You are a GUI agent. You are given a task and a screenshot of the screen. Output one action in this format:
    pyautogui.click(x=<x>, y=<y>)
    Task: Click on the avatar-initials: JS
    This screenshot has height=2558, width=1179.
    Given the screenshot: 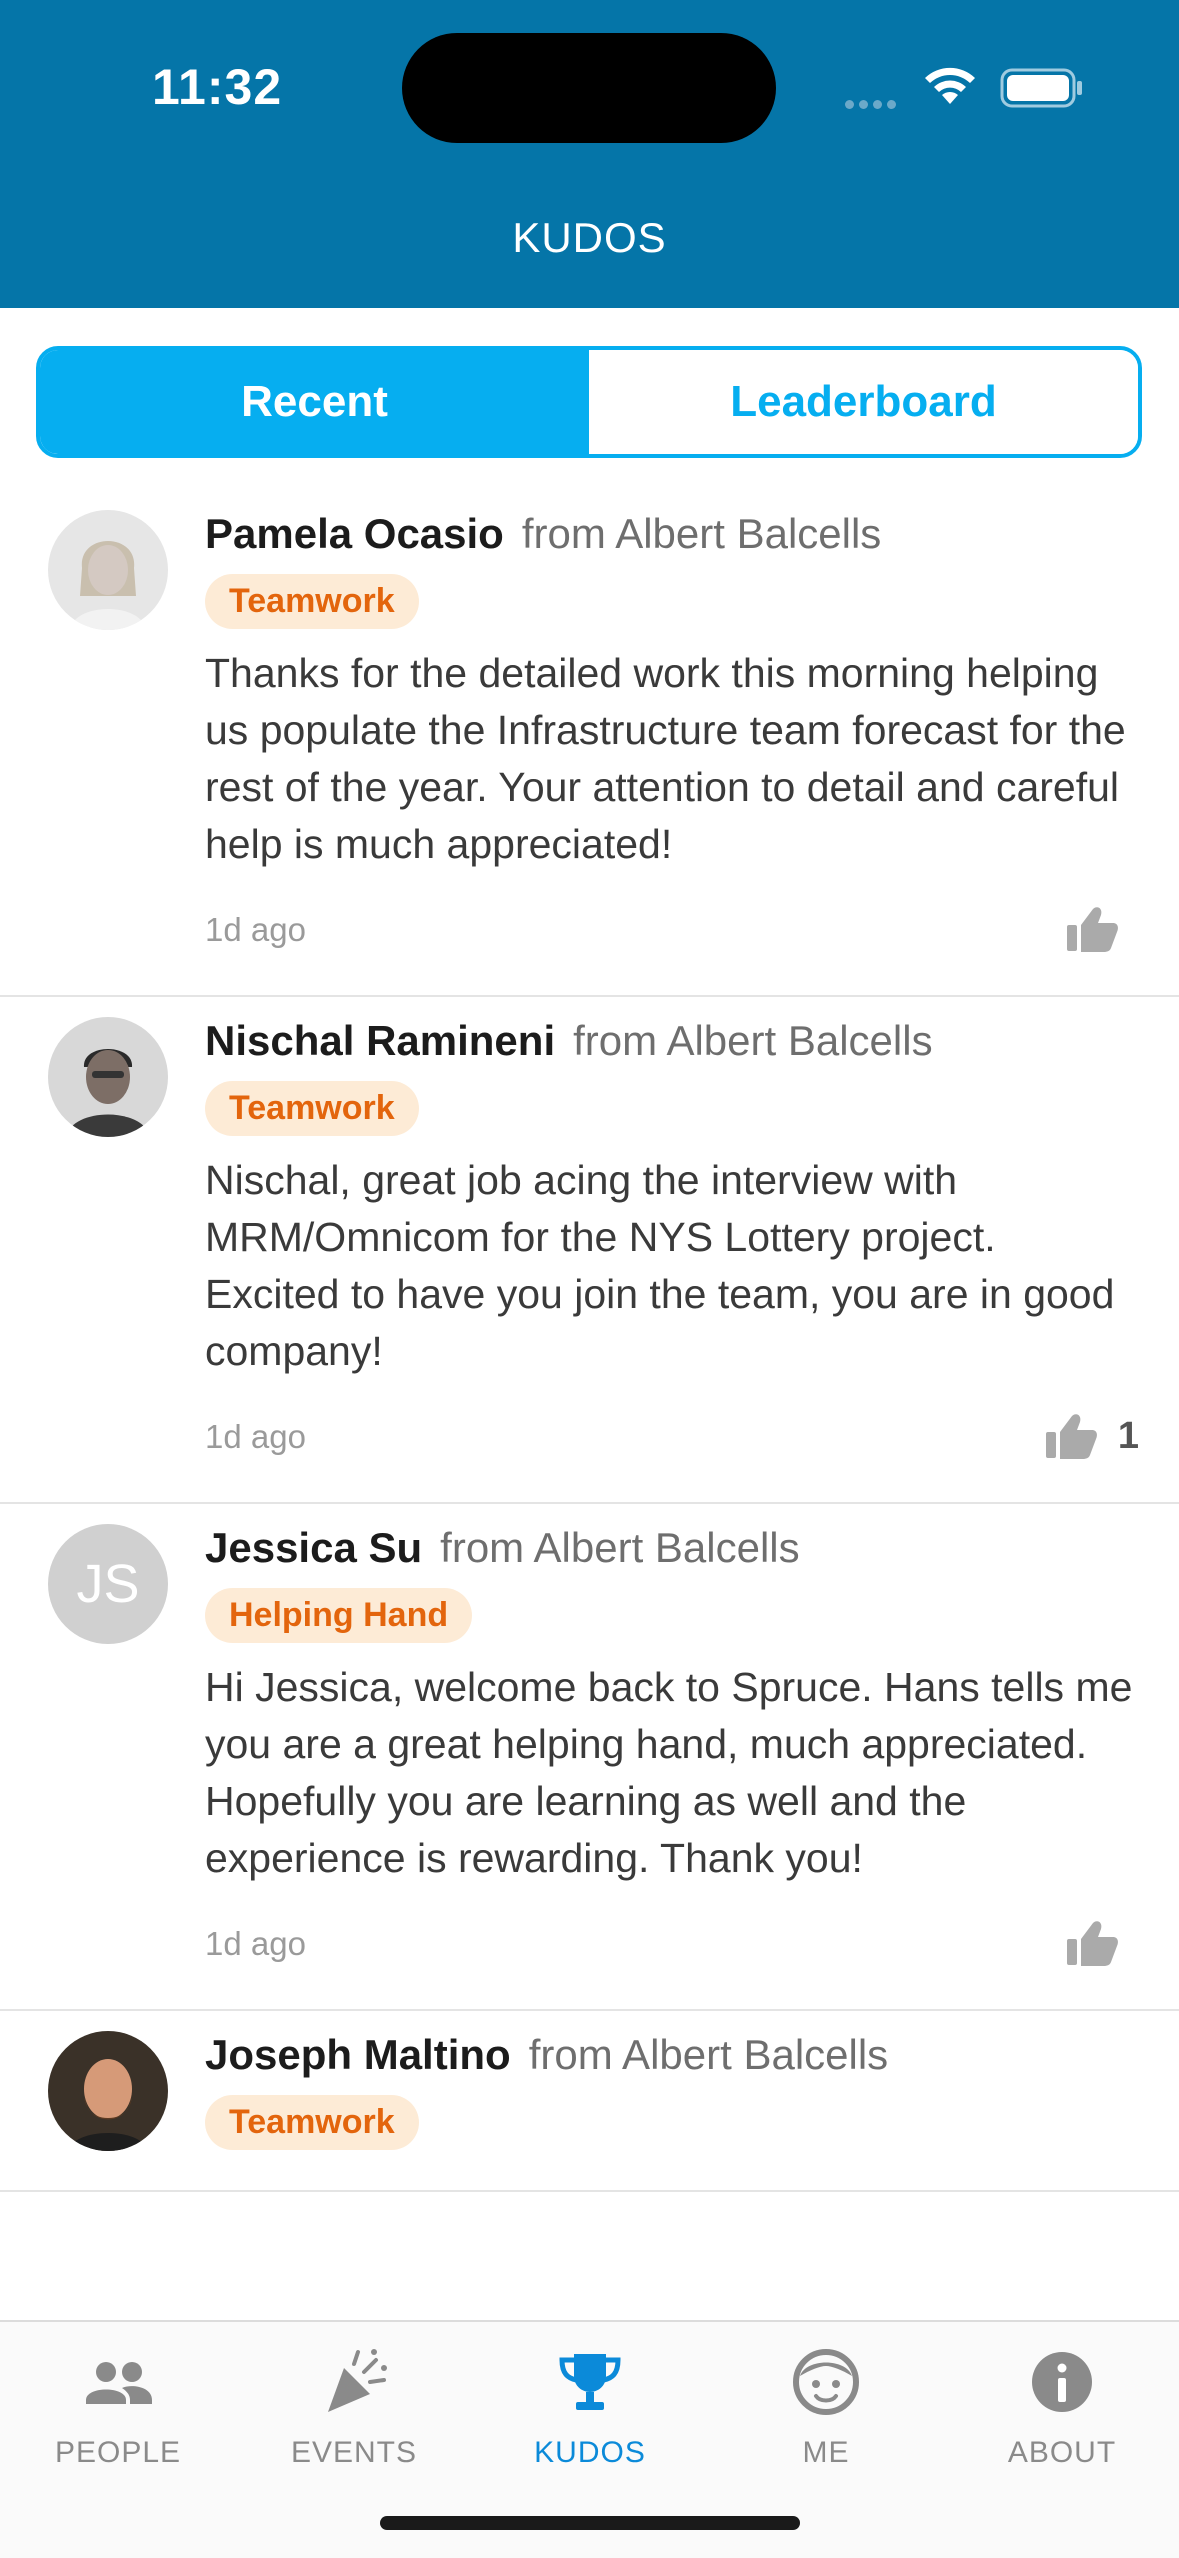 What is the action you would take?
    pyautogui.click(x=108, y=1584)
    